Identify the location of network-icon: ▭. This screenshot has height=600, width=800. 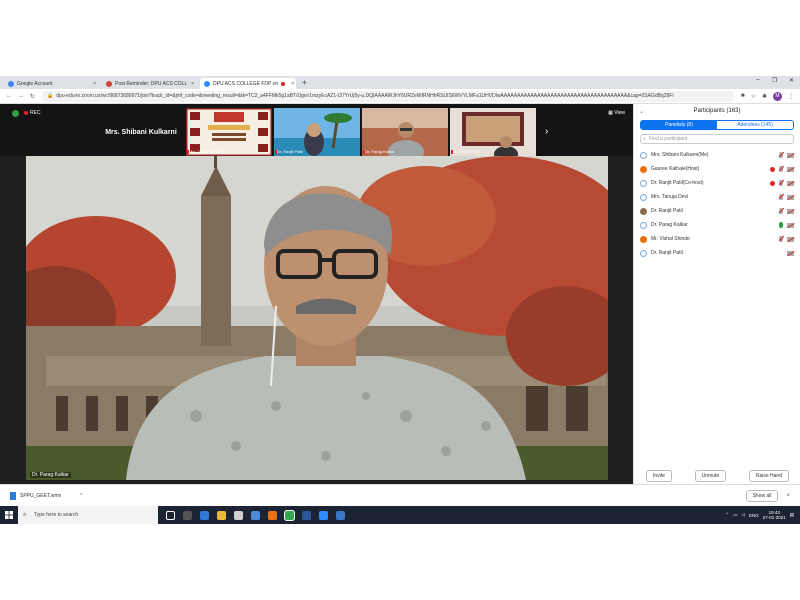
(735, 515).